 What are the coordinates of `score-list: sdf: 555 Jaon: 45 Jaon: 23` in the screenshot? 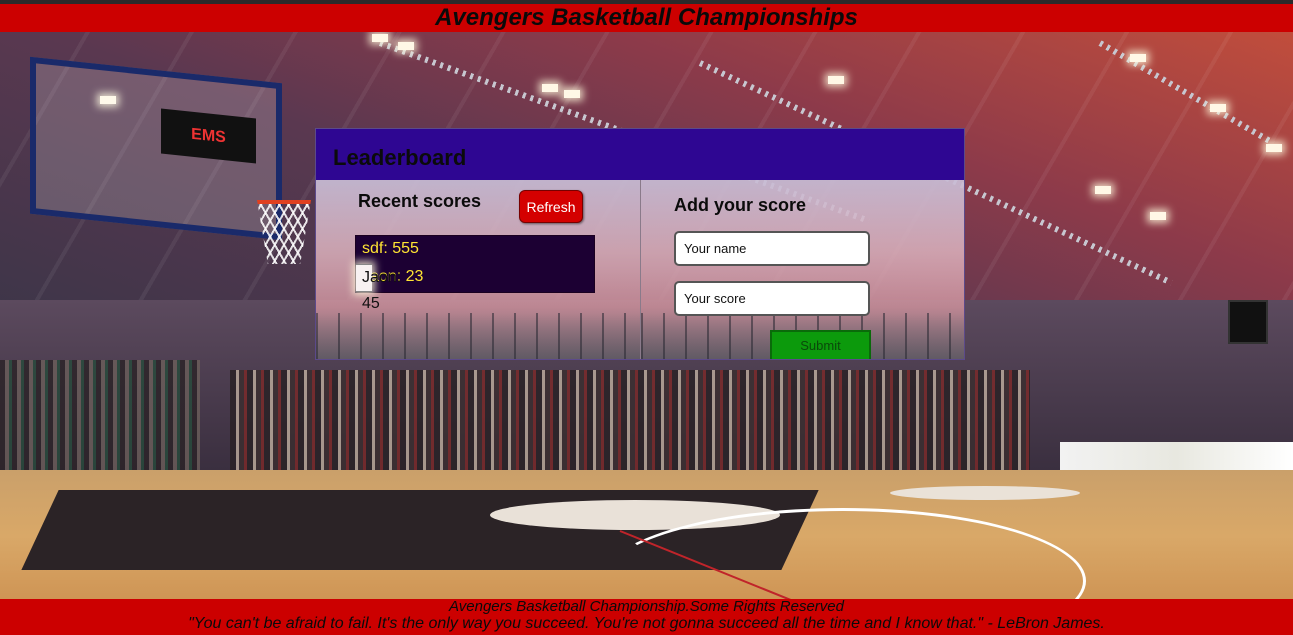 It's located at (475, 273).